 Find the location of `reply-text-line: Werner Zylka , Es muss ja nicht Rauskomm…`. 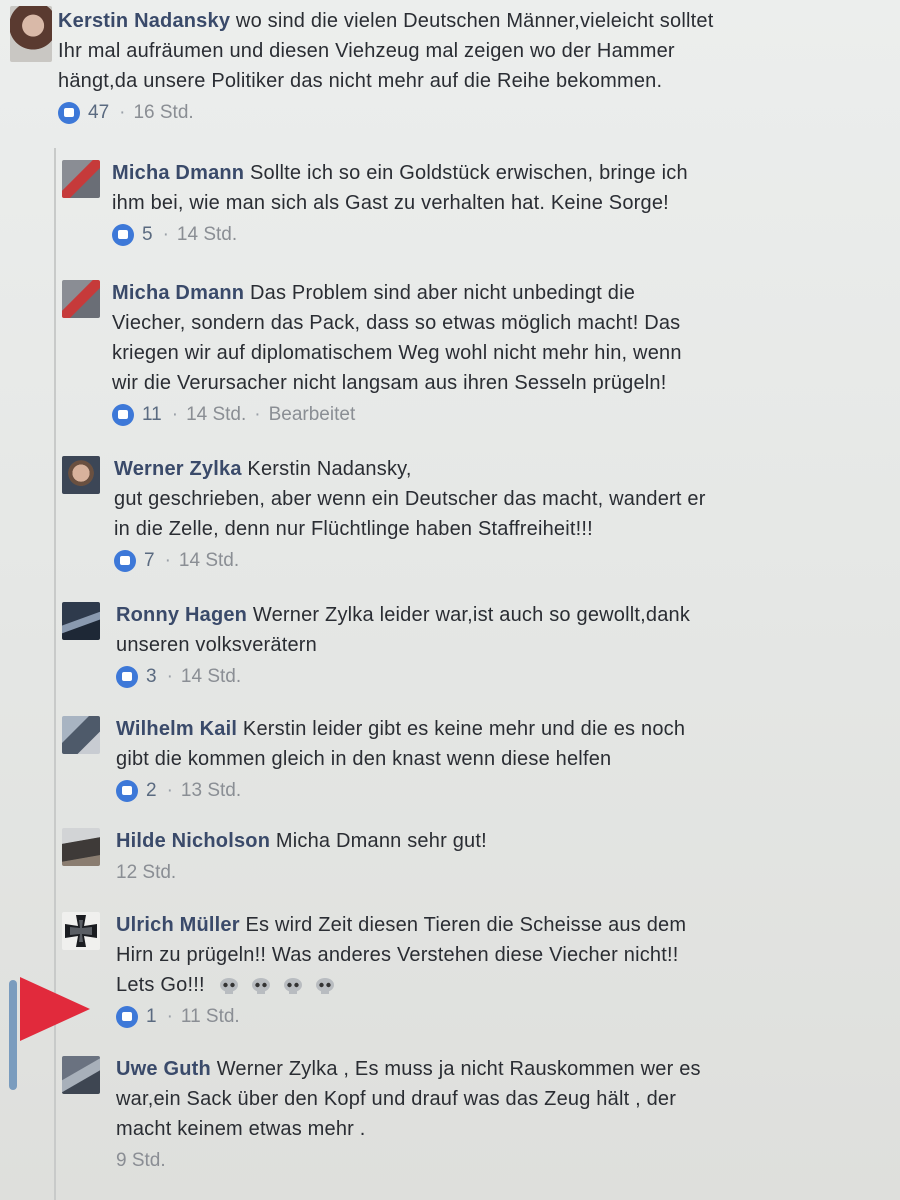

reply-text-line: Werner Zylka , Es muss ja nicht Rauskomm… is located at coordinates (458, 1069).